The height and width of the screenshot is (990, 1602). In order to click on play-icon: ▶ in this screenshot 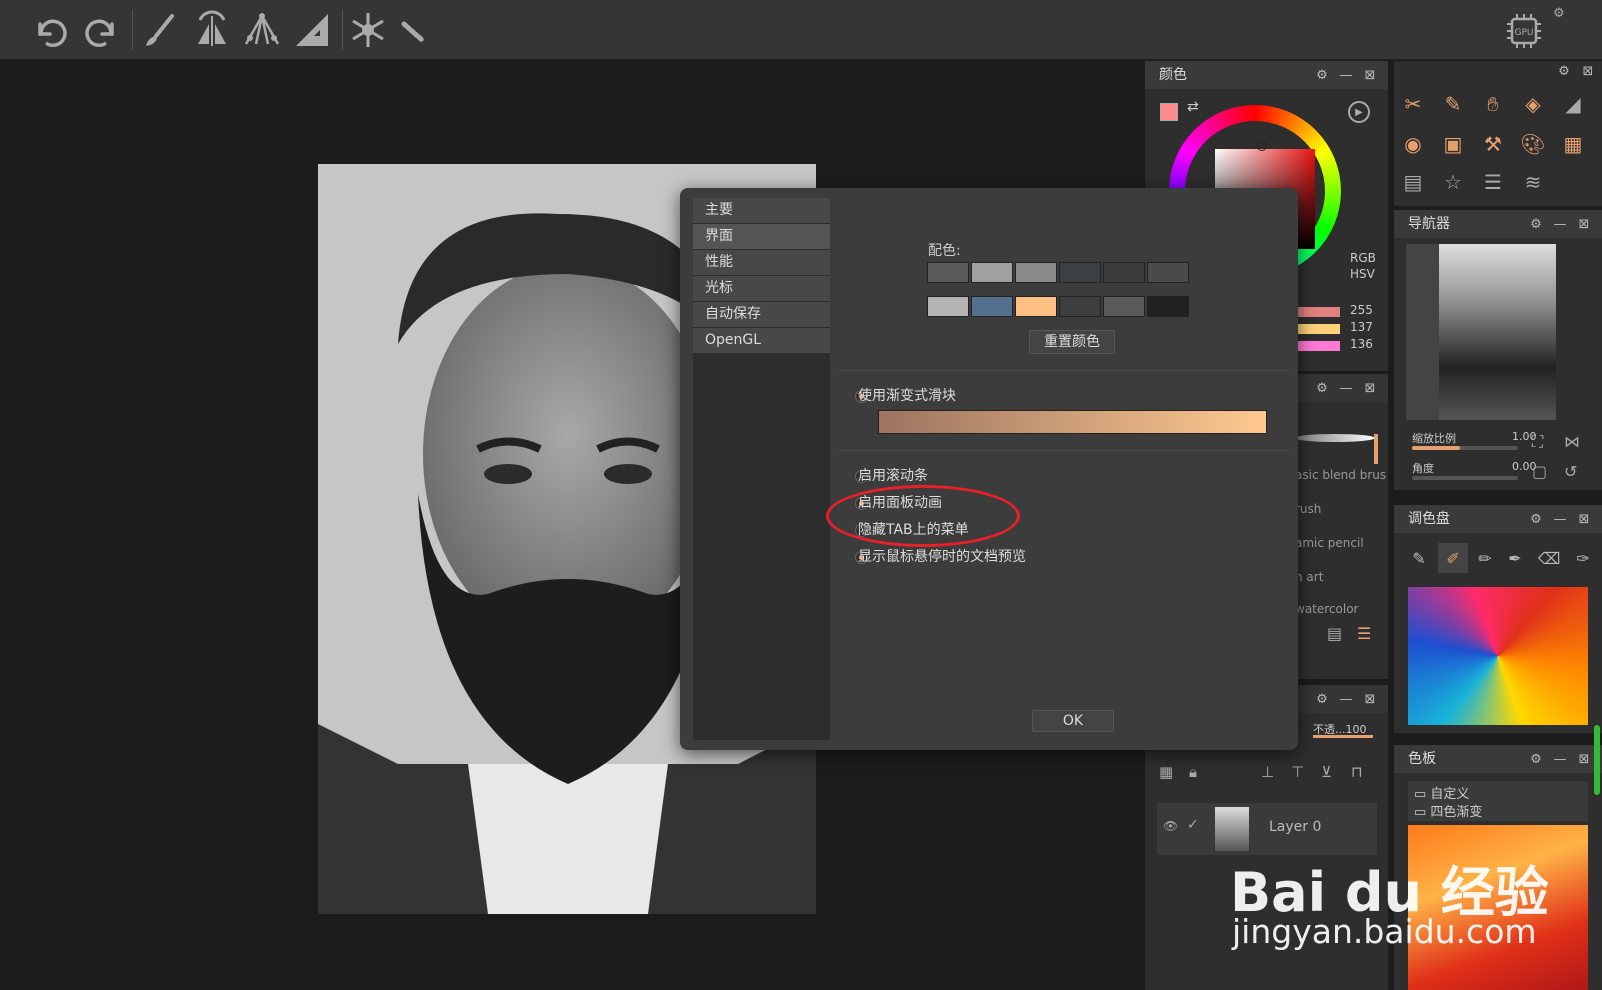, I will do `click(1359, 112)`.